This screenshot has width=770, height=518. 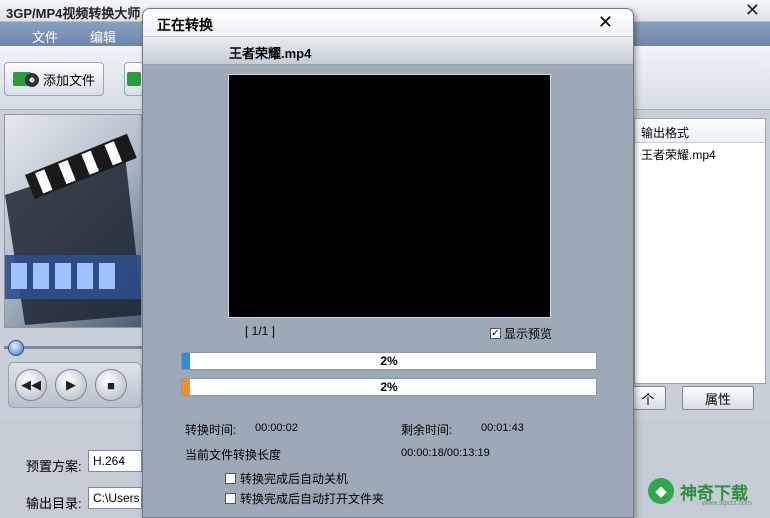 I want to click on preset-value: H.264, so click(x=109, y=461).